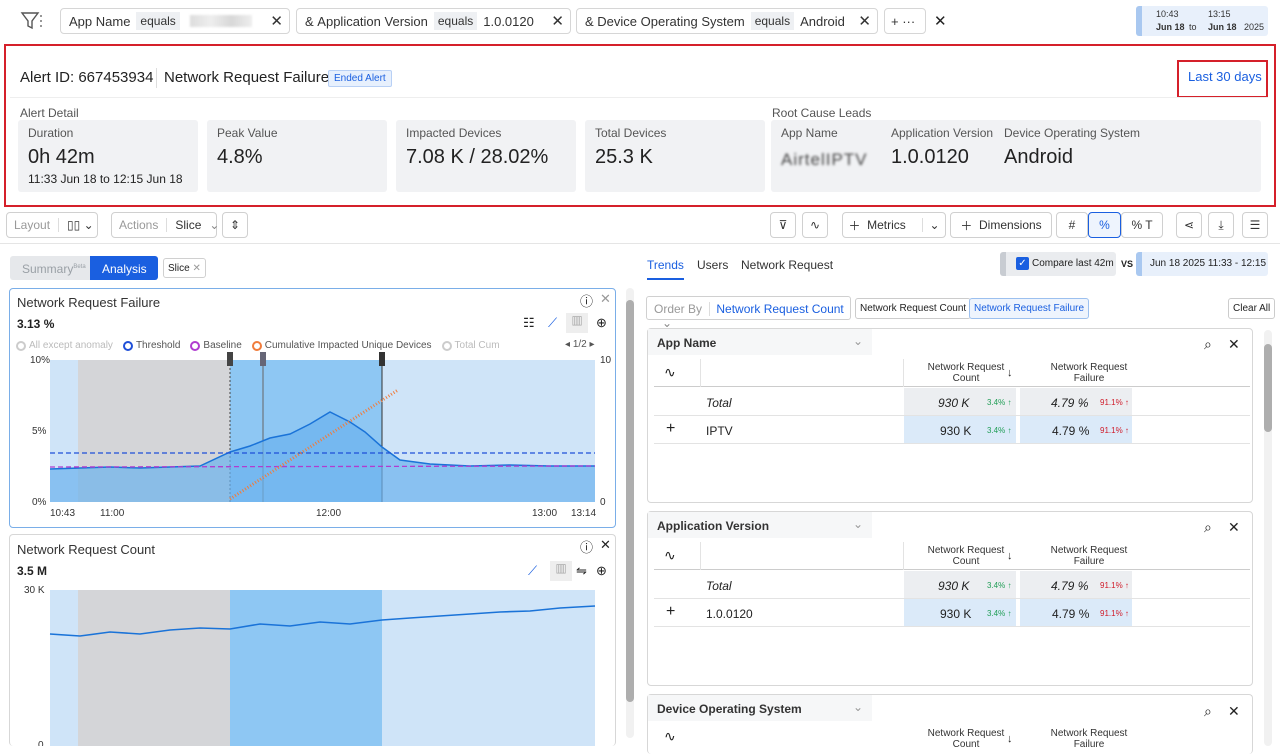 This screenshot has height=754, width=1280. Describe the element at coordinates (815, 225) in the screenshot. I see `anomaly-icon: ∿` at that location.